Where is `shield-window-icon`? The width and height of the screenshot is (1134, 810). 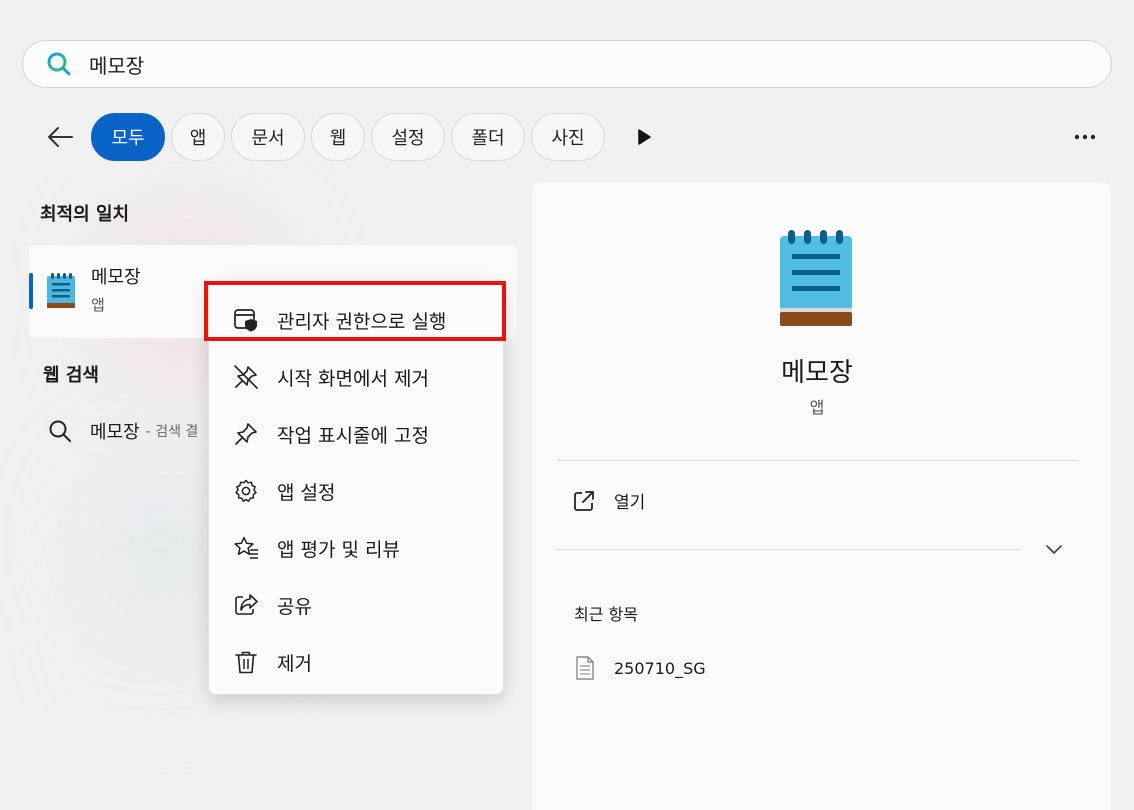
shield-window-icon is located at coordinates (246, 320).